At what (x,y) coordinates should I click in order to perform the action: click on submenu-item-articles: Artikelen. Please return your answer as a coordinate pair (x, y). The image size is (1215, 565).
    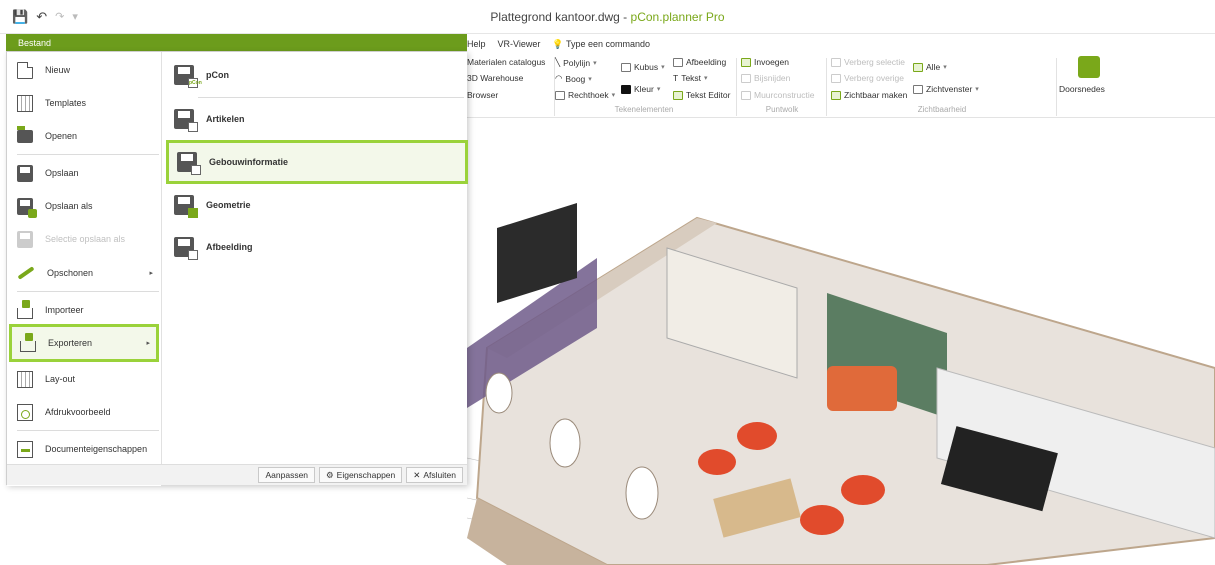
    Looking at the image, I should click on (317, 119).